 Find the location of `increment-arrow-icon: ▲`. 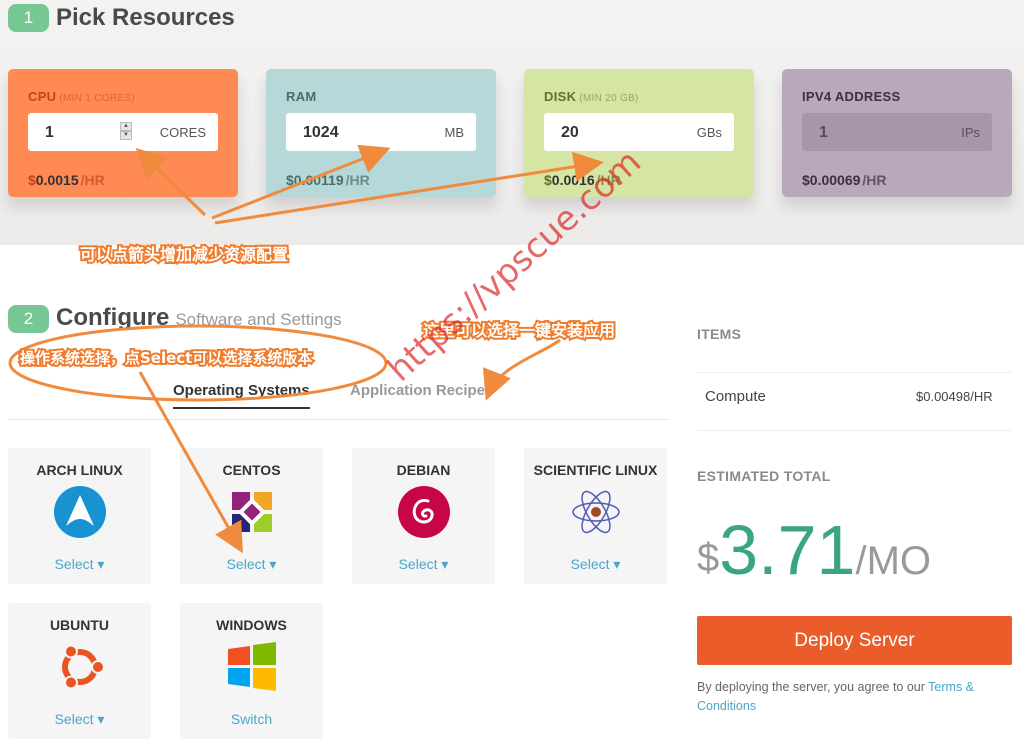

increment-arrow-icon: ▲ is located at coordinates (126, 126).